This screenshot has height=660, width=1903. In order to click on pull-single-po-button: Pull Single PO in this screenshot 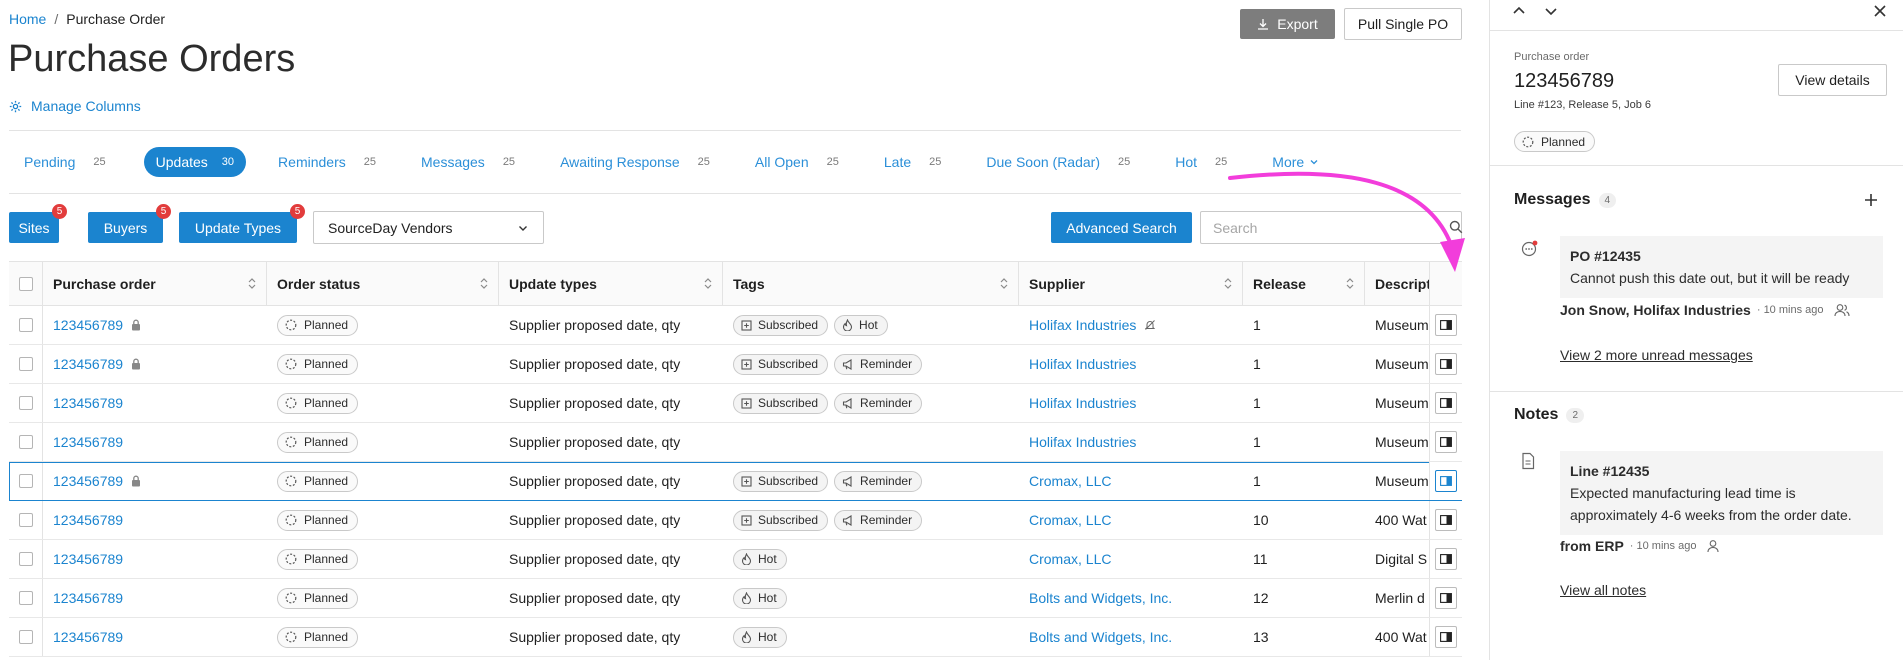, I will do `click(1403, 24)`.